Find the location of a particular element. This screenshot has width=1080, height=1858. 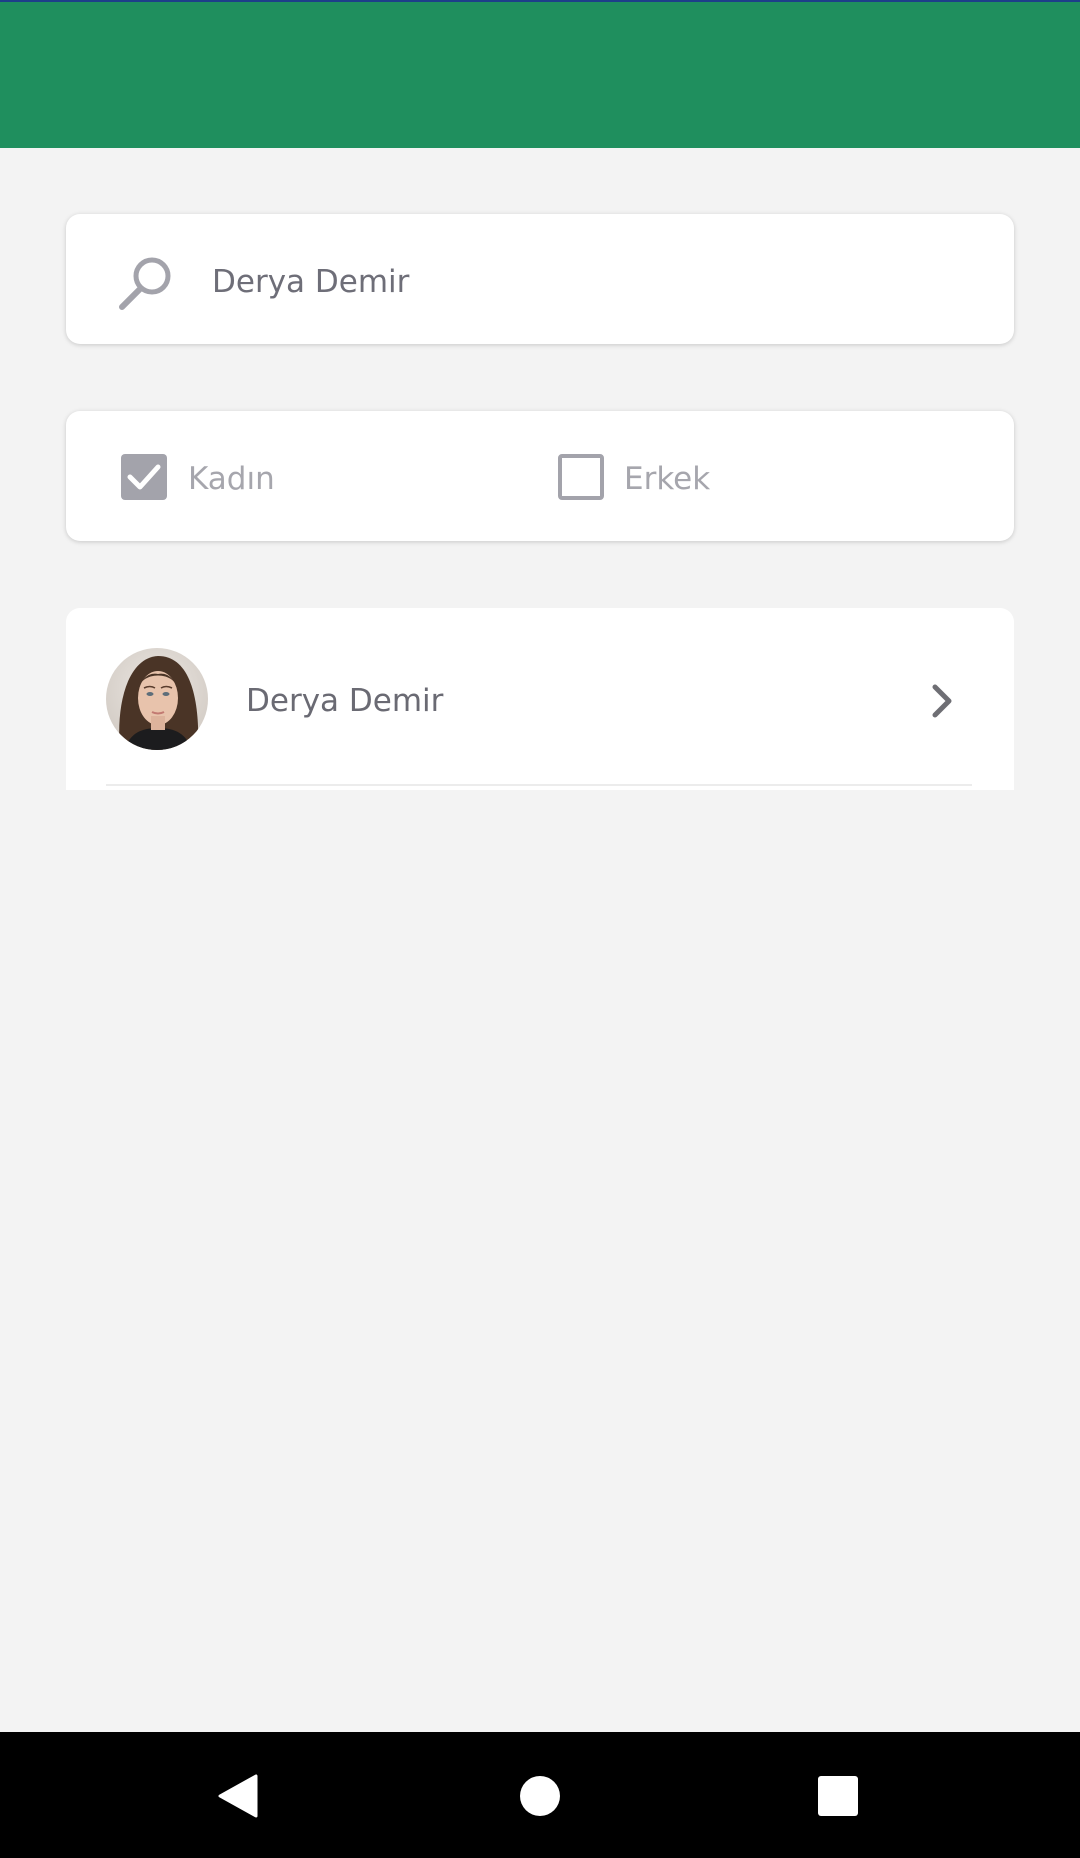

search-input is located at coordinates (592, 282).